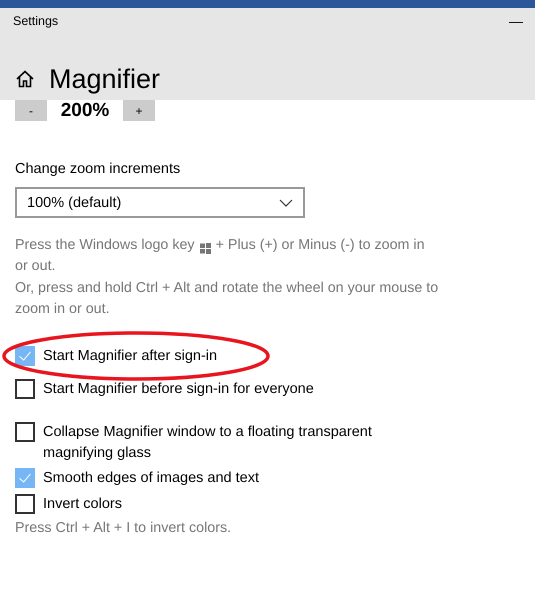 This screenshot has height=591, width=535. What do you see at coordinates (25, 79) in the screenshot?
I see `home-icon` at bounding box center [25, 79].